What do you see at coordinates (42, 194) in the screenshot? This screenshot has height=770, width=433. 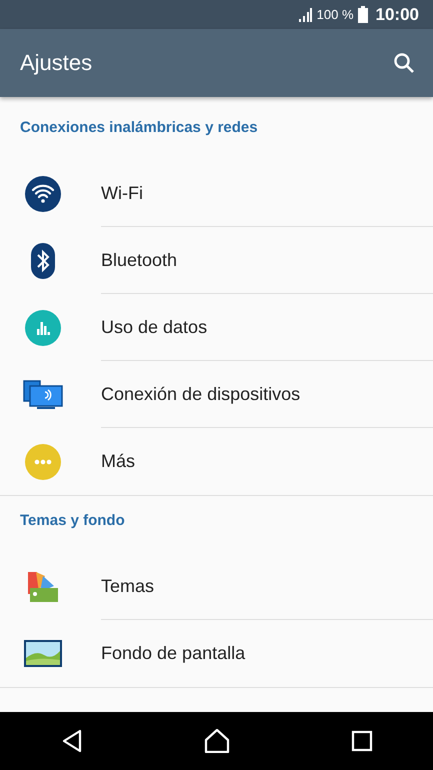 I see `wifi-icon` at bounding box center [42, 194].